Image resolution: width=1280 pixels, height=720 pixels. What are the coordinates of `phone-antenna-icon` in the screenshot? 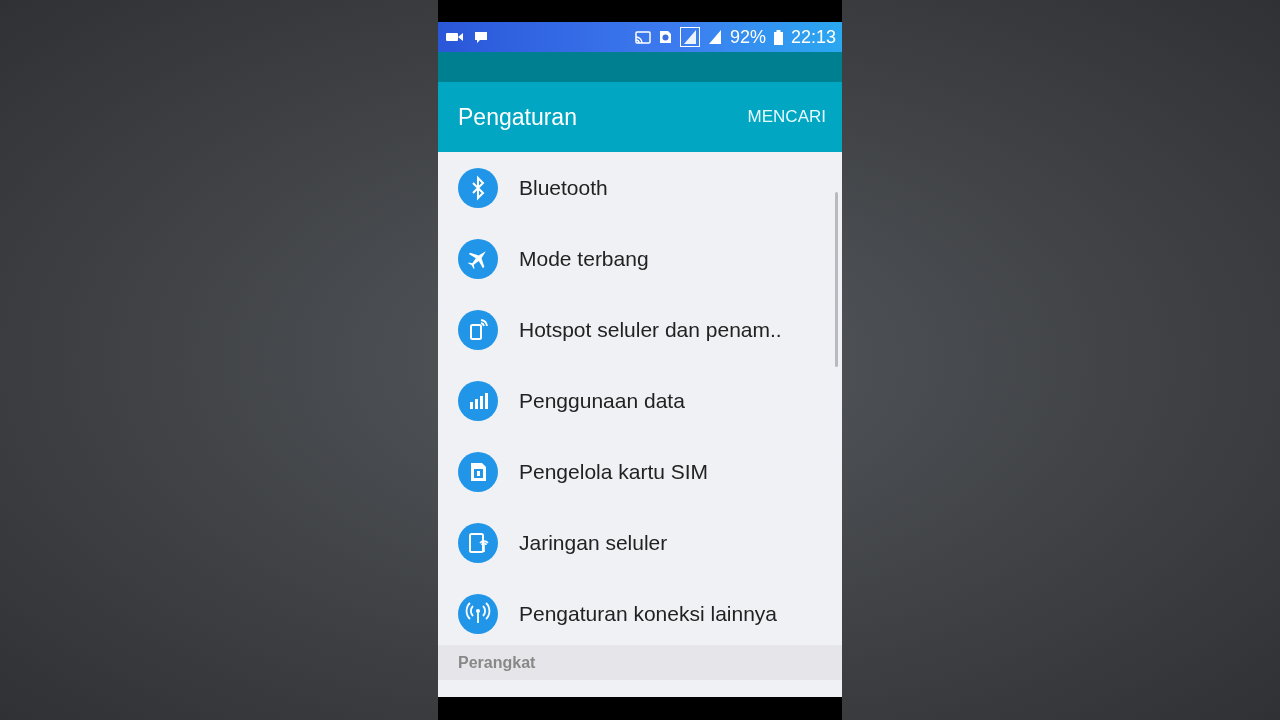 It's located at (478, 542).